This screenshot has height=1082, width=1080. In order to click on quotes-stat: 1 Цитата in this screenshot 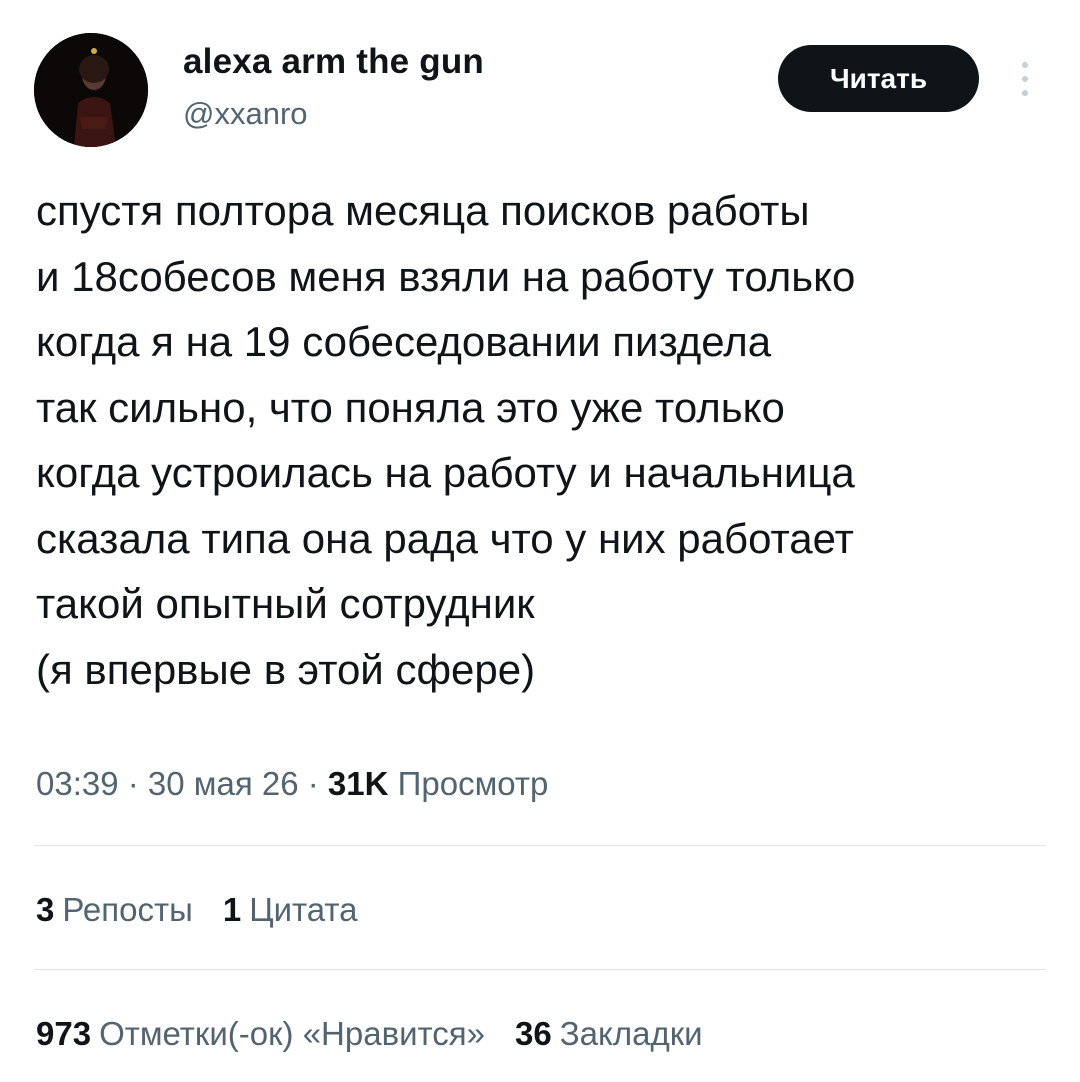, I will do `click(290, 910)`.